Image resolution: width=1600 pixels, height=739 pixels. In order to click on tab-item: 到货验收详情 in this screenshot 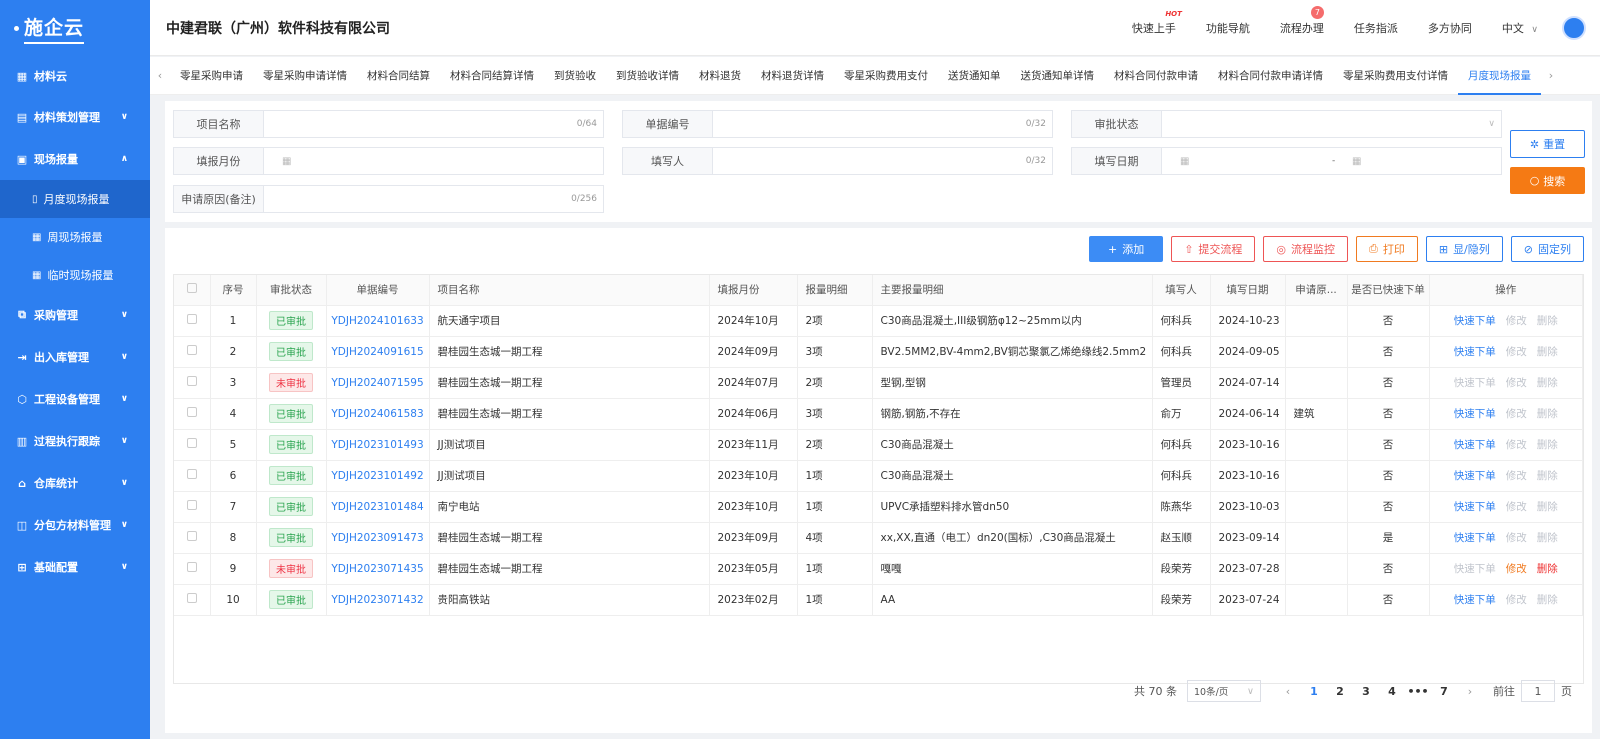, I will do `click(647, 76)`.